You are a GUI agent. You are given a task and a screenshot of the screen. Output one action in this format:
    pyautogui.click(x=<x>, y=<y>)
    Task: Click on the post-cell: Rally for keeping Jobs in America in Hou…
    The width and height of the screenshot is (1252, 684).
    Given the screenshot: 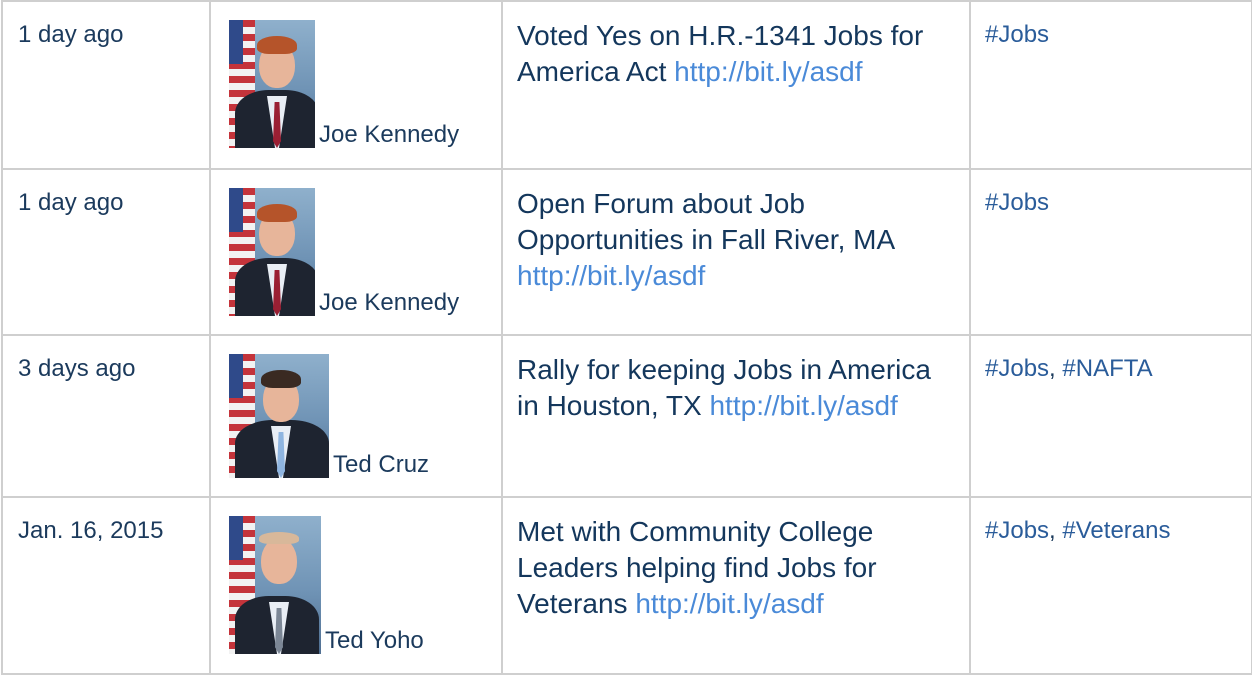 What is the action you would take?
    pyautogui.click(x=736, y=416)
    